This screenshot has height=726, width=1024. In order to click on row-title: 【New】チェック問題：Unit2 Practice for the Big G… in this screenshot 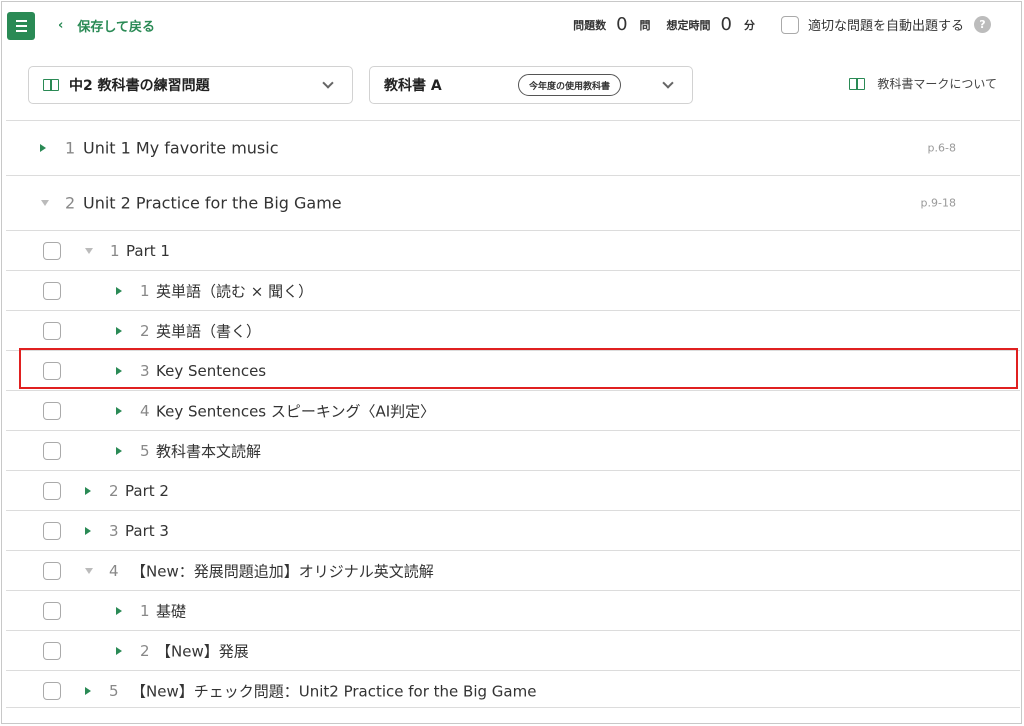, I will do `click(334, 691)`.